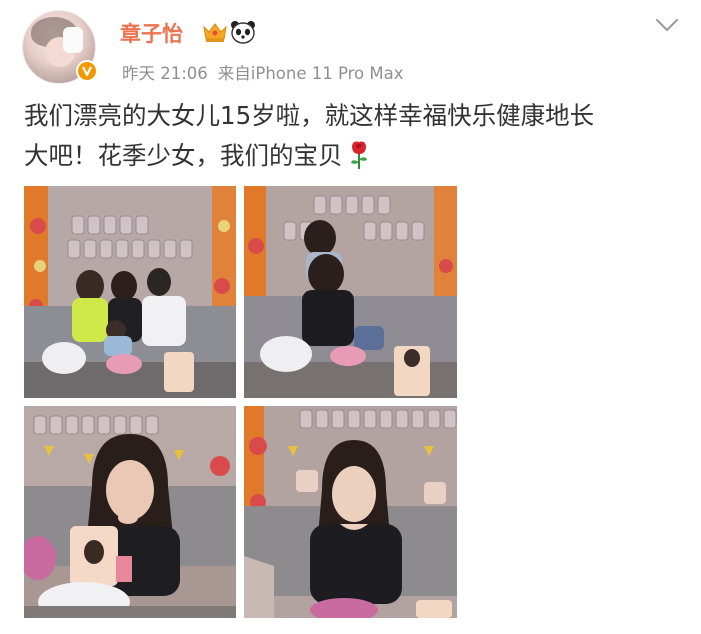 The width and height of the screenshot is (701, 634). Describe the element at coordinates (310, 73) in the screenshot. I see `post-source: 来自iPhone 11 Pro Max` at that location.